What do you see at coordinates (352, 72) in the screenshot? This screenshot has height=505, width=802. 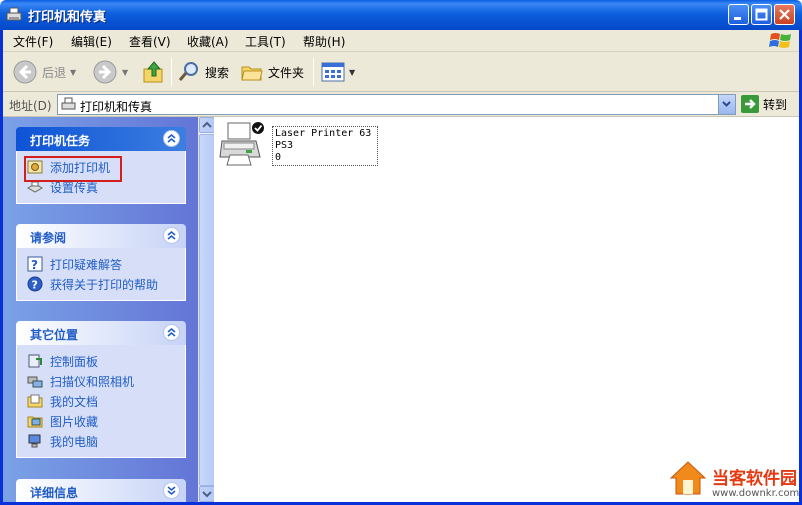 I see `views-dropdown-icon: ▼` at bounding box center [352, 72].